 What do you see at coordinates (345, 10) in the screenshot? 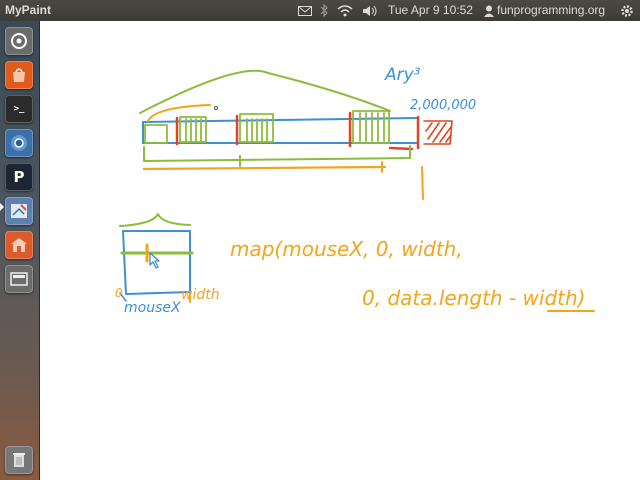
I see `wifi-icon` at bounding box center [345, 10].